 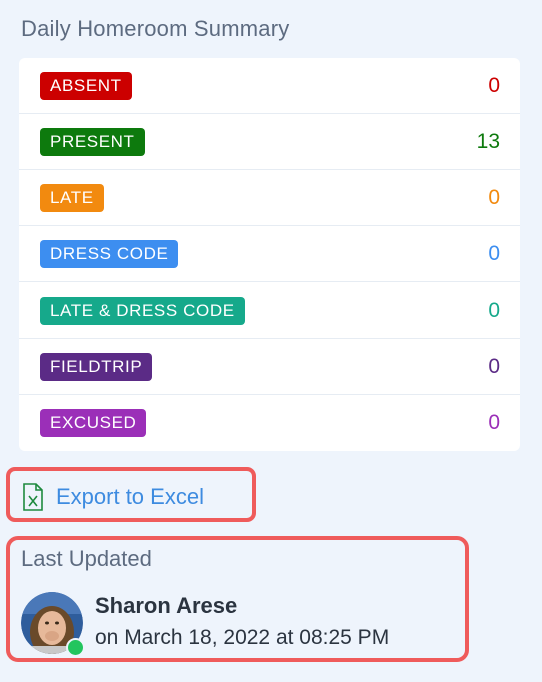 I want to click on summary-row-absent: ABSENT 0, so click(x=269, y=86).